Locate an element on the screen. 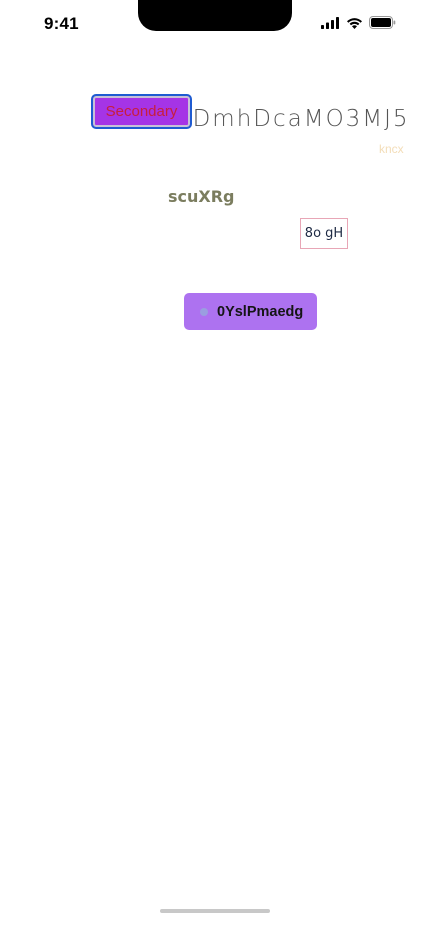 The image size is (430, 932). cellular-signal-icon is located at coordinates (330, 25).